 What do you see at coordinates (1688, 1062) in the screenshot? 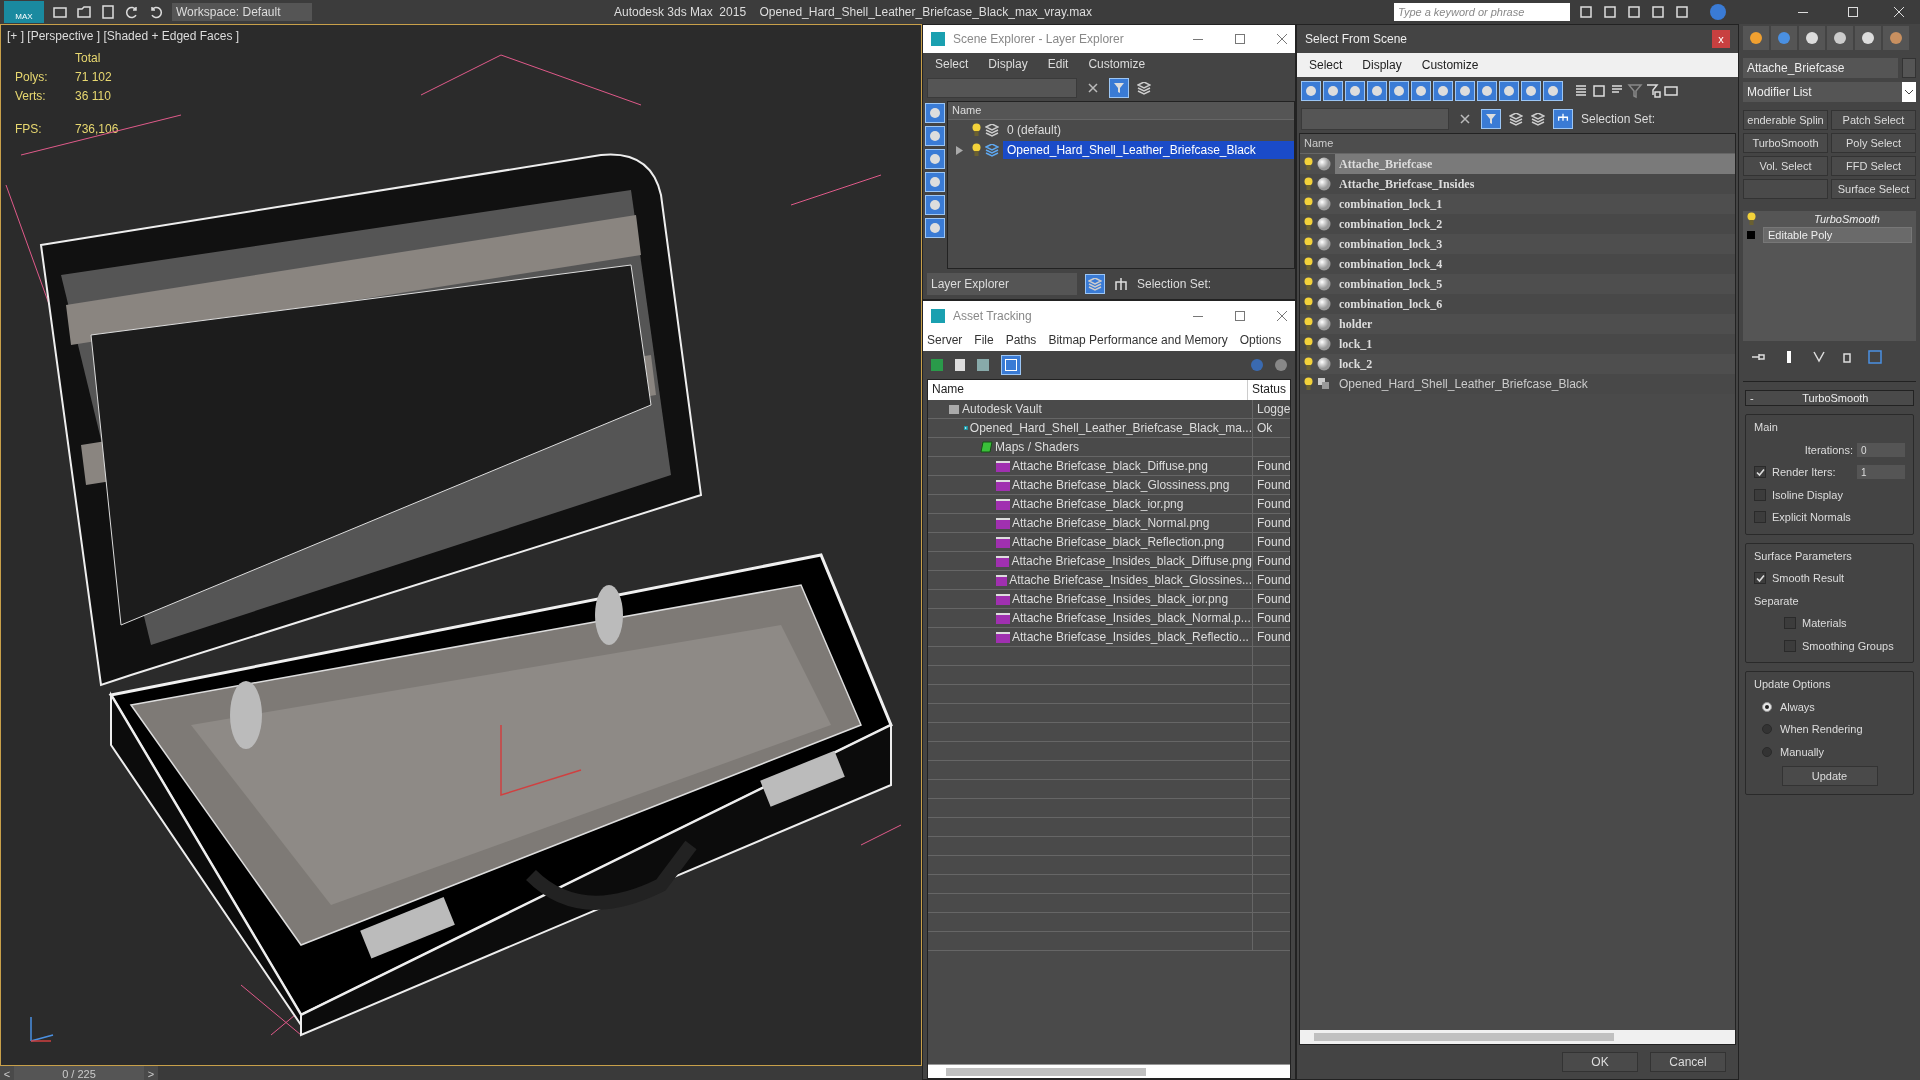
I see `cancel-button: Cancel` at bounding box center [1688, 1062].